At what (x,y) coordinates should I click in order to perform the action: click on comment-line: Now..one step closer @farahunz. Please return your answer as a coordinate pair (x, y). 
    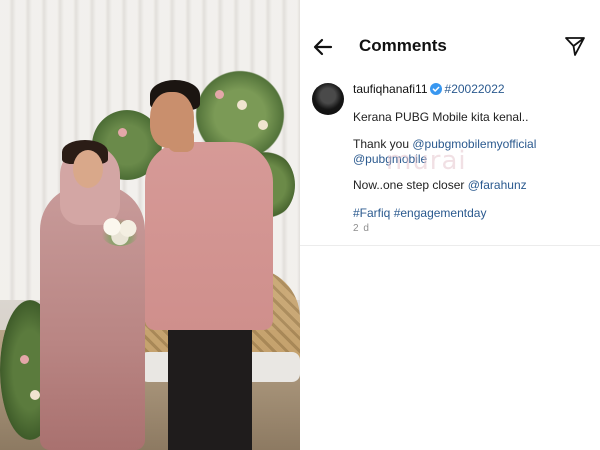
    Looking at the image, I should click on (440, 185).